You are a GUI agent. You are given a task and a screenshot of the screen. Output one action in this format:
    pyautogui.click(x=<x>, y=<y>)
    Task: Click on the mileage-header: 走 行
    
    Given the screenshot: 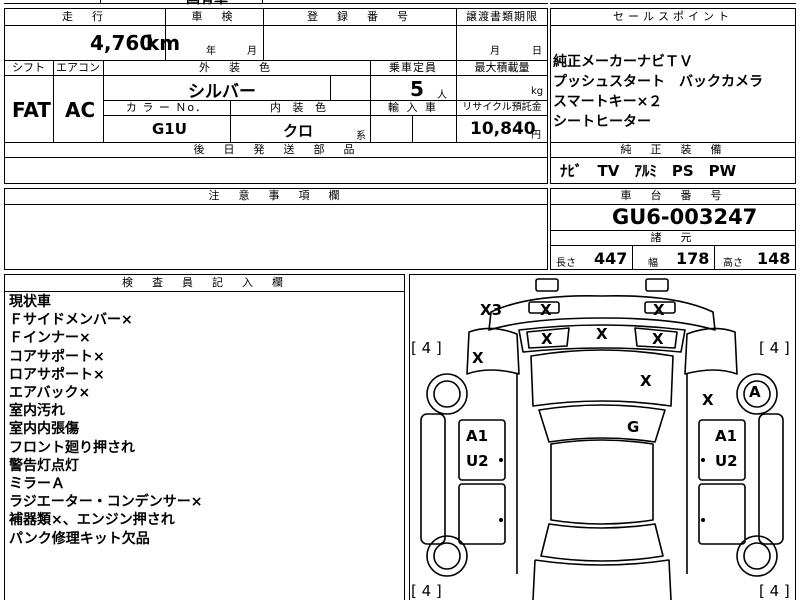 What is the action you would take?
    pyautogui.click(x=84, y=16)
    